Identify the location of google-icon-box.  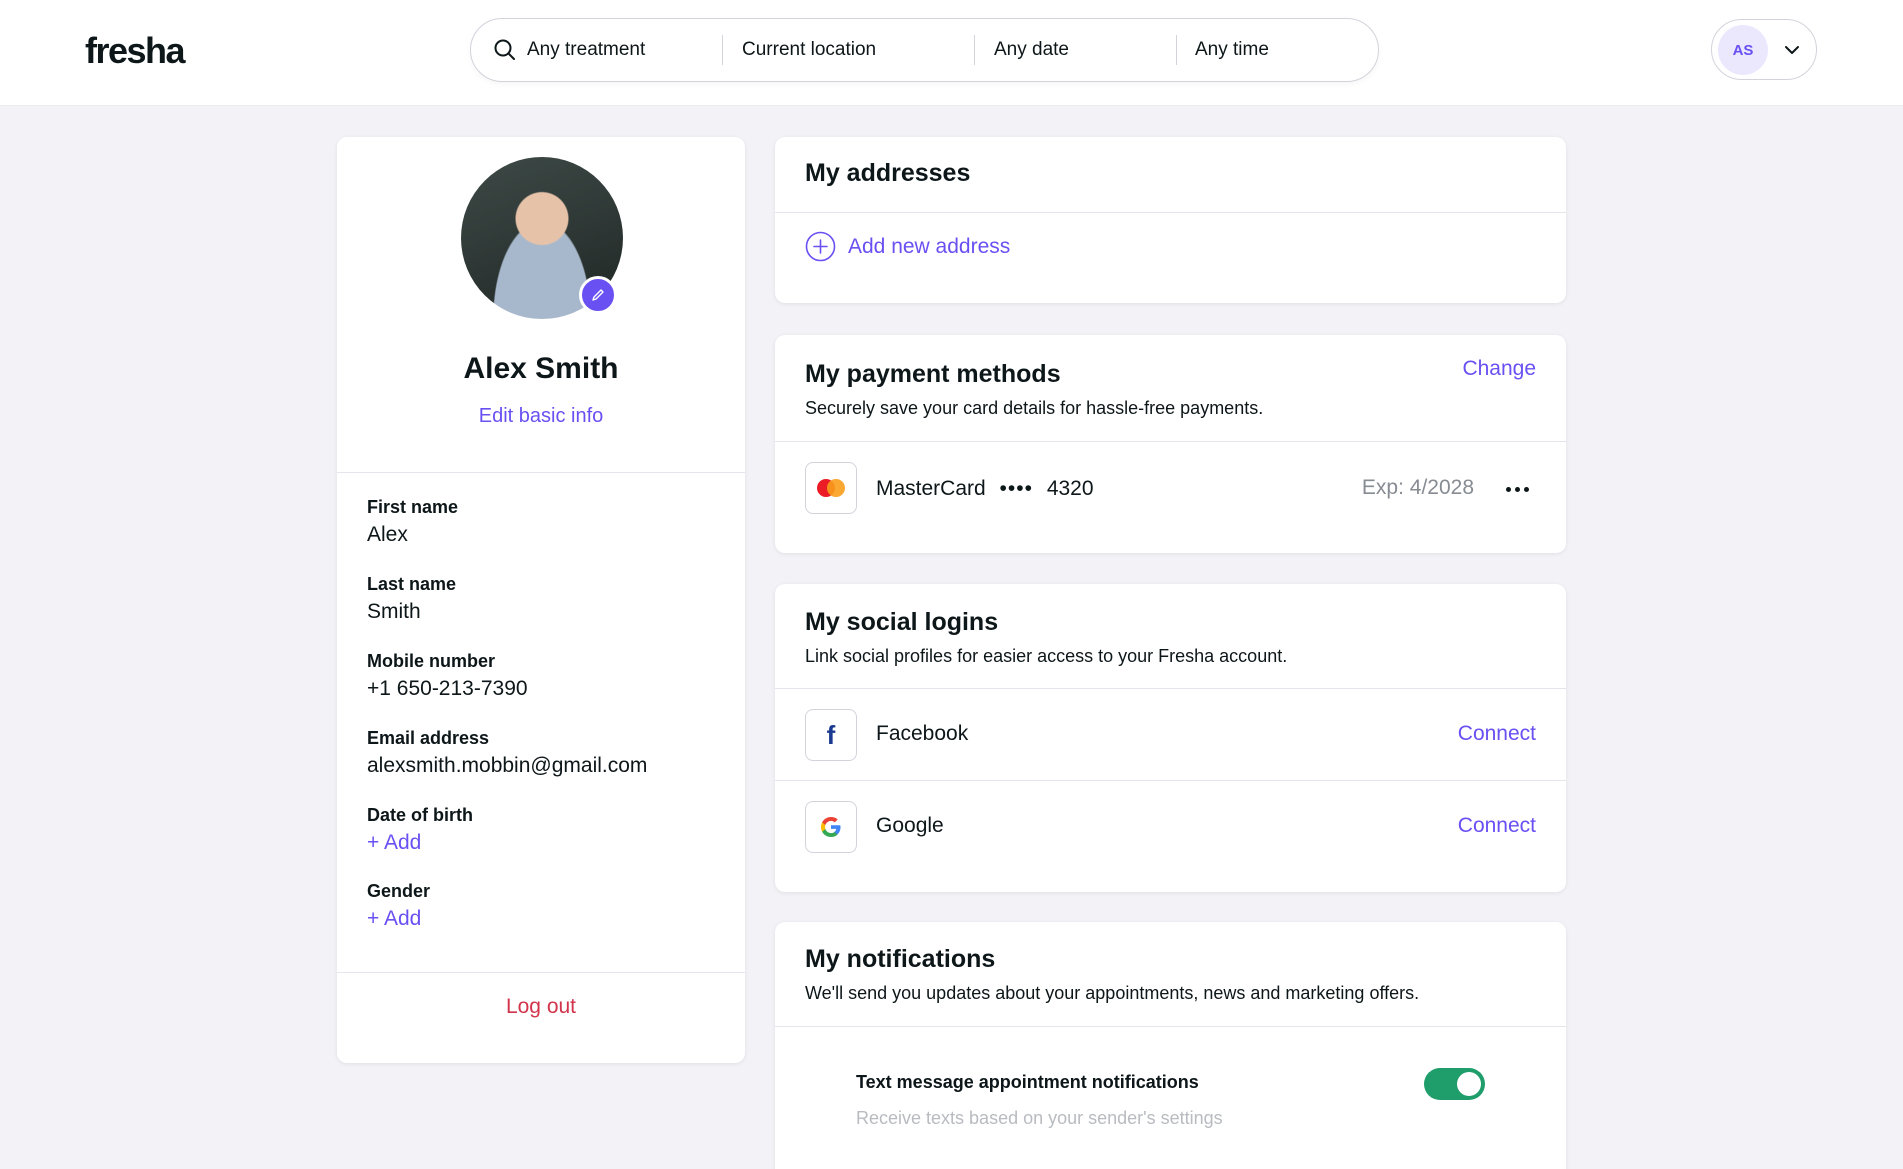
(831, 827).